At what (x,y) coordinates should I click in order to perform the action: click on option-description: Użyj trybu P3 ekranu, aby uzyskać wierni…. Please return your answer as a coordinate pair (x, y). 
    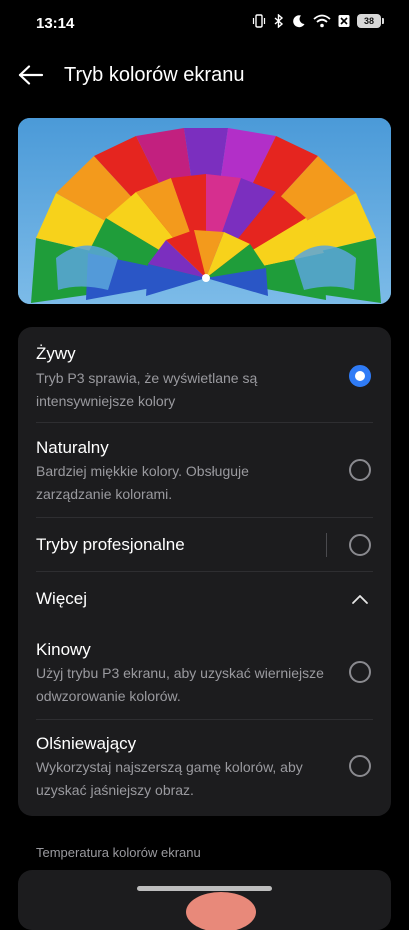
    Looking at the image, I should click on (180, 684).